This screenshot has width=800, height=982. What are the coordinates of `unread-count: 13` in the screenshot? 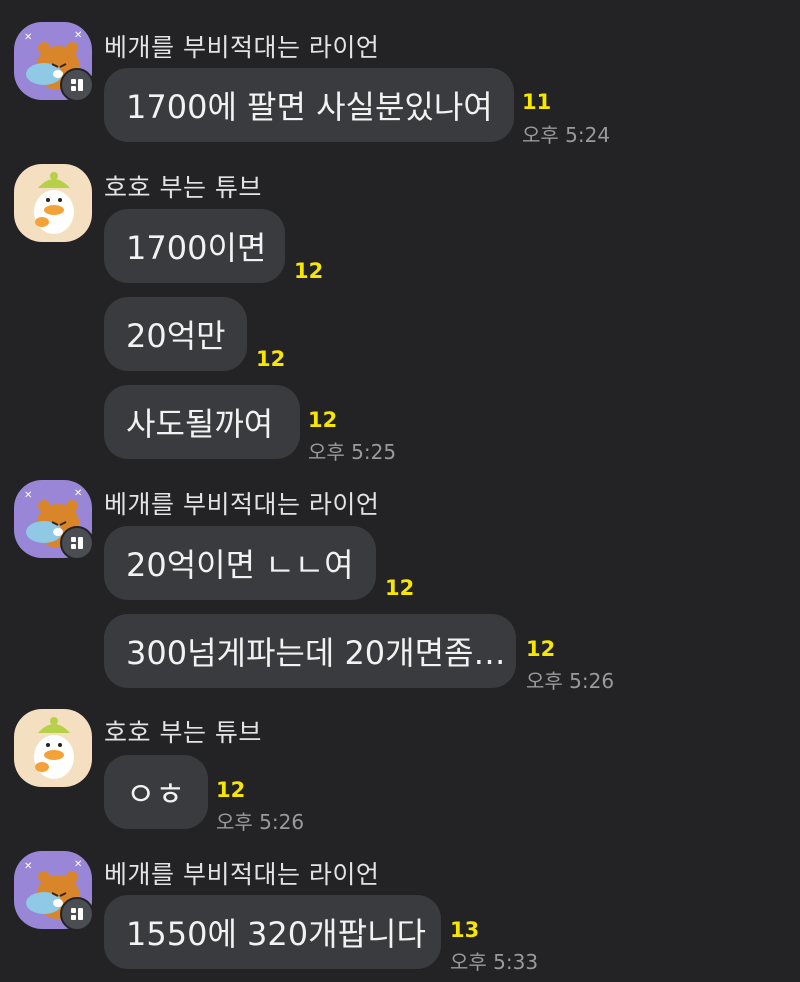 It's located at (465, 930).